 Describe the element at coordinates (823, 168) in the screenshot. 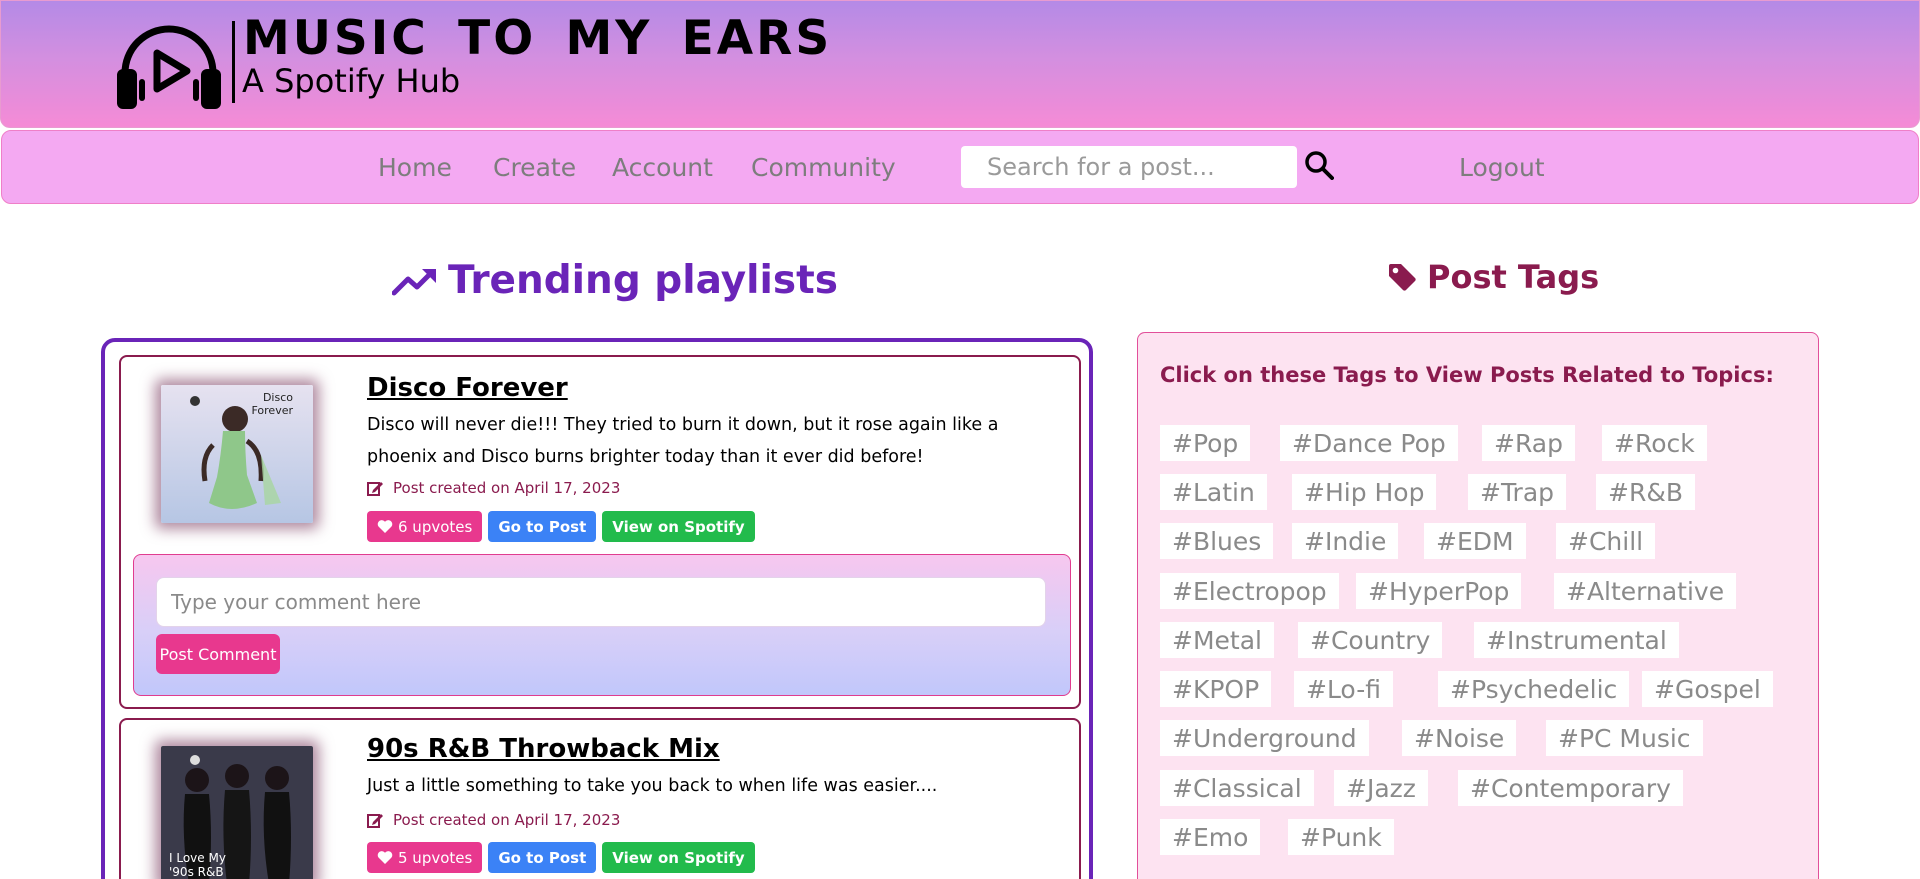

I see `nav-community: Community` at that location.